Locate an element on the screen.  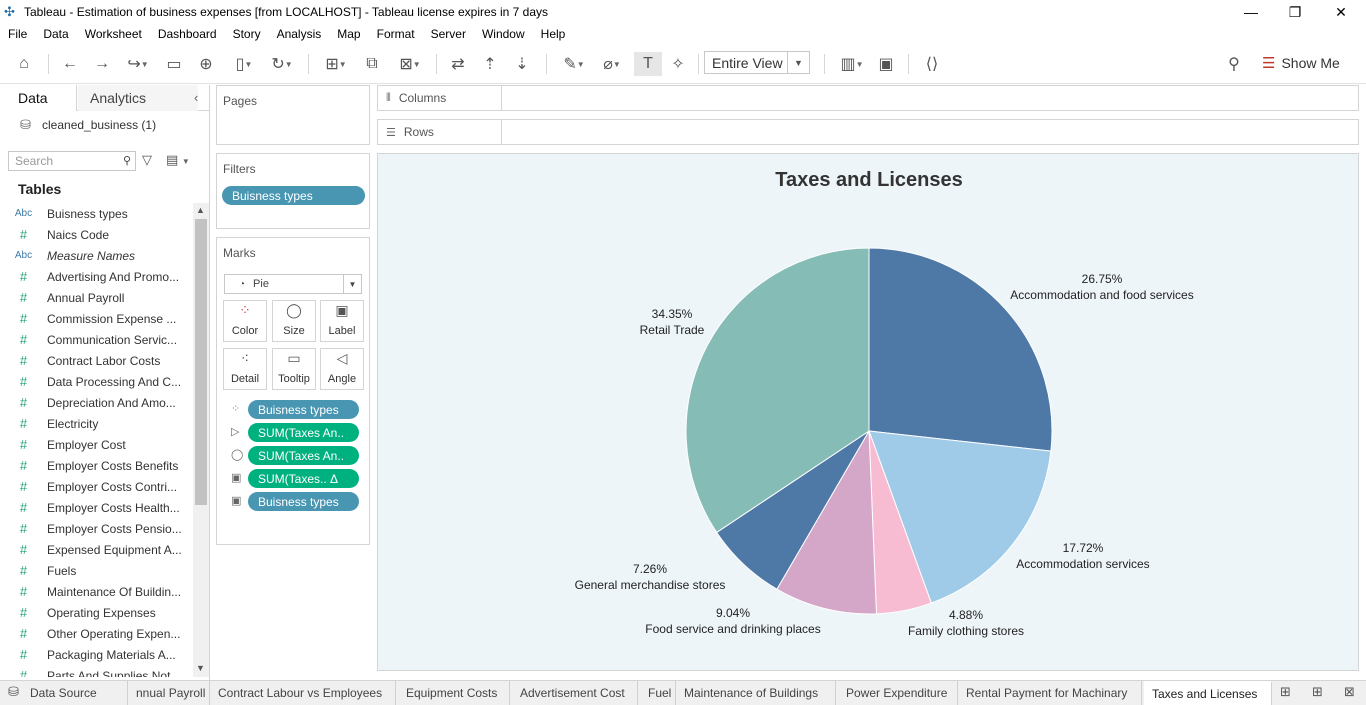
mark-pill-label-percent: SUM(Taxes.. Δ is located at coordinates (303, 478).